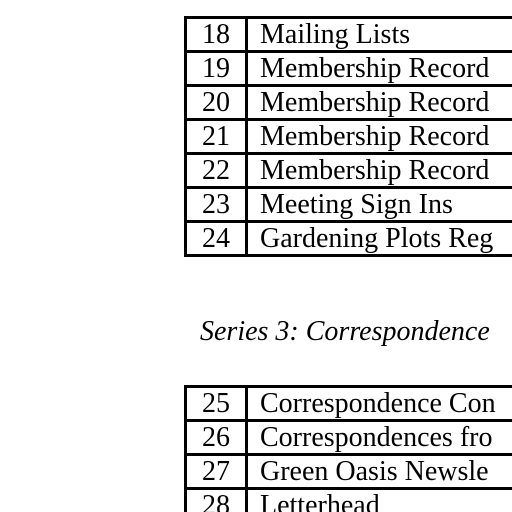  I want to click on folder-title: Mailing Lists, so click(378, 34).